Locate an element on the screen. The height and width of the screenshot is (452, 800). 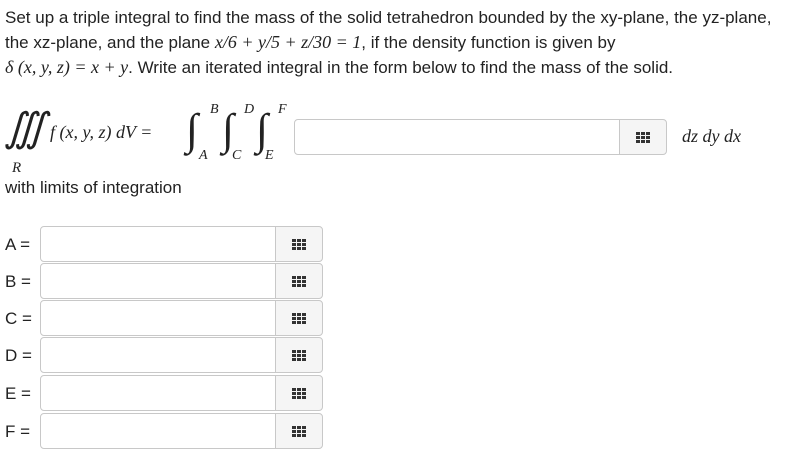
limit-row-A: A = is located at coordinates (165, 245).